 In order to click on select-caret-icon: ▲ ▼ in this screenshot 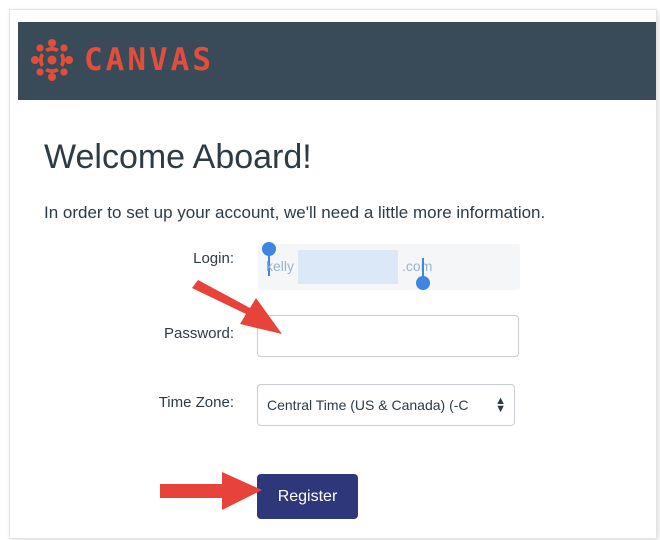, I will do `click(500, 405)`.